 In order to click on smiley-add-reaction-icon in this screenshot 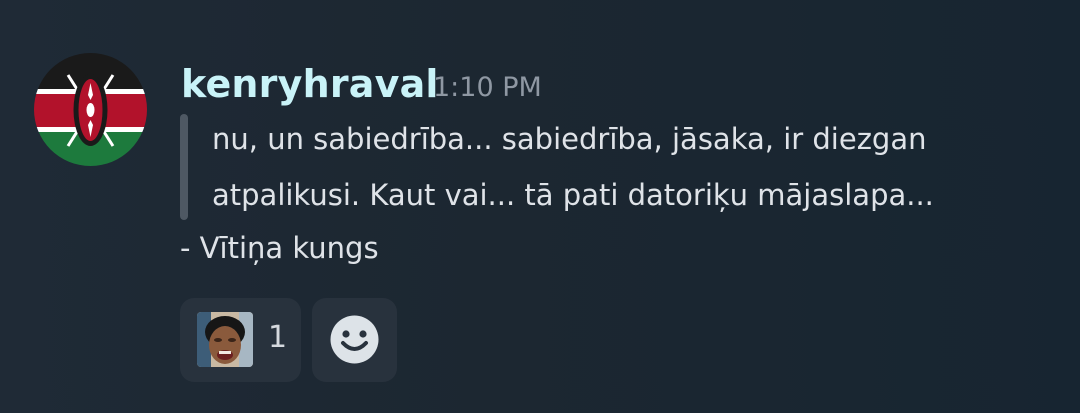, I will do `click(354, 339)`.